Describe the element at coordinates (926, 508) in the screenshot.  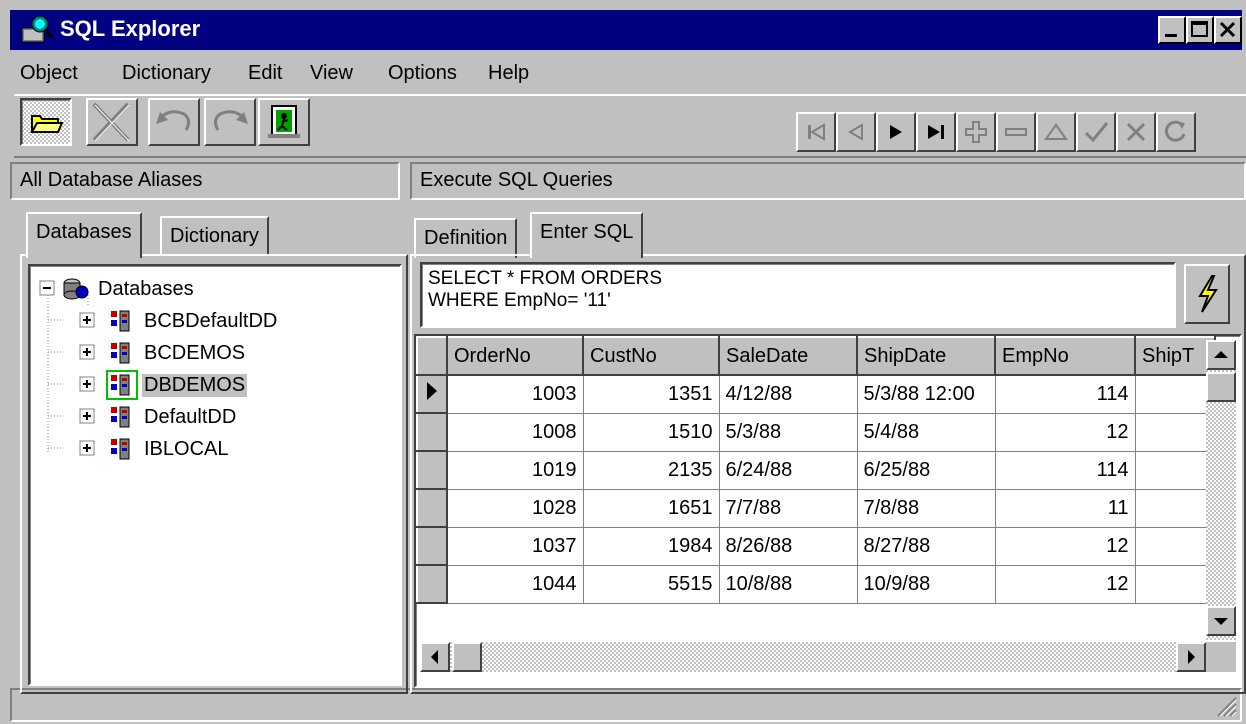
I see `cell: 7/8/88` at that location.